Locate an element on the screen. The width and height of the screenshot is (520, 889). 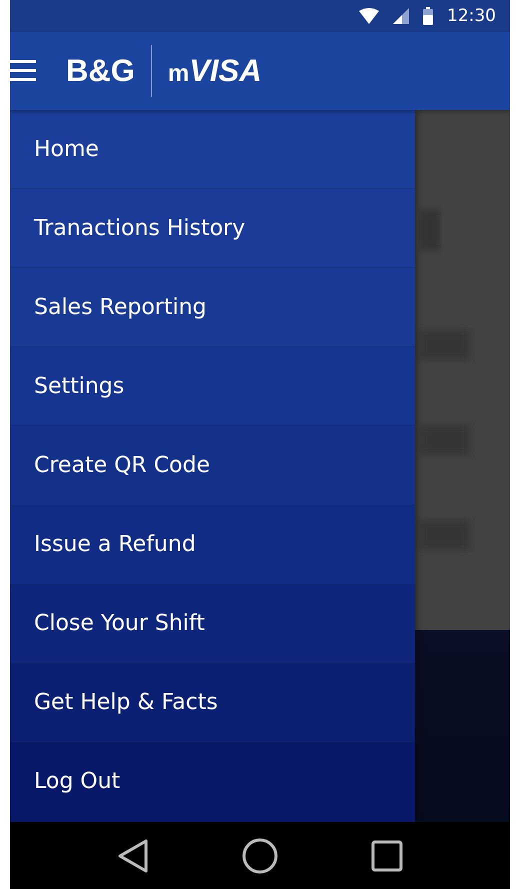
drawer-item: Home is located at coordinates (212, 150).